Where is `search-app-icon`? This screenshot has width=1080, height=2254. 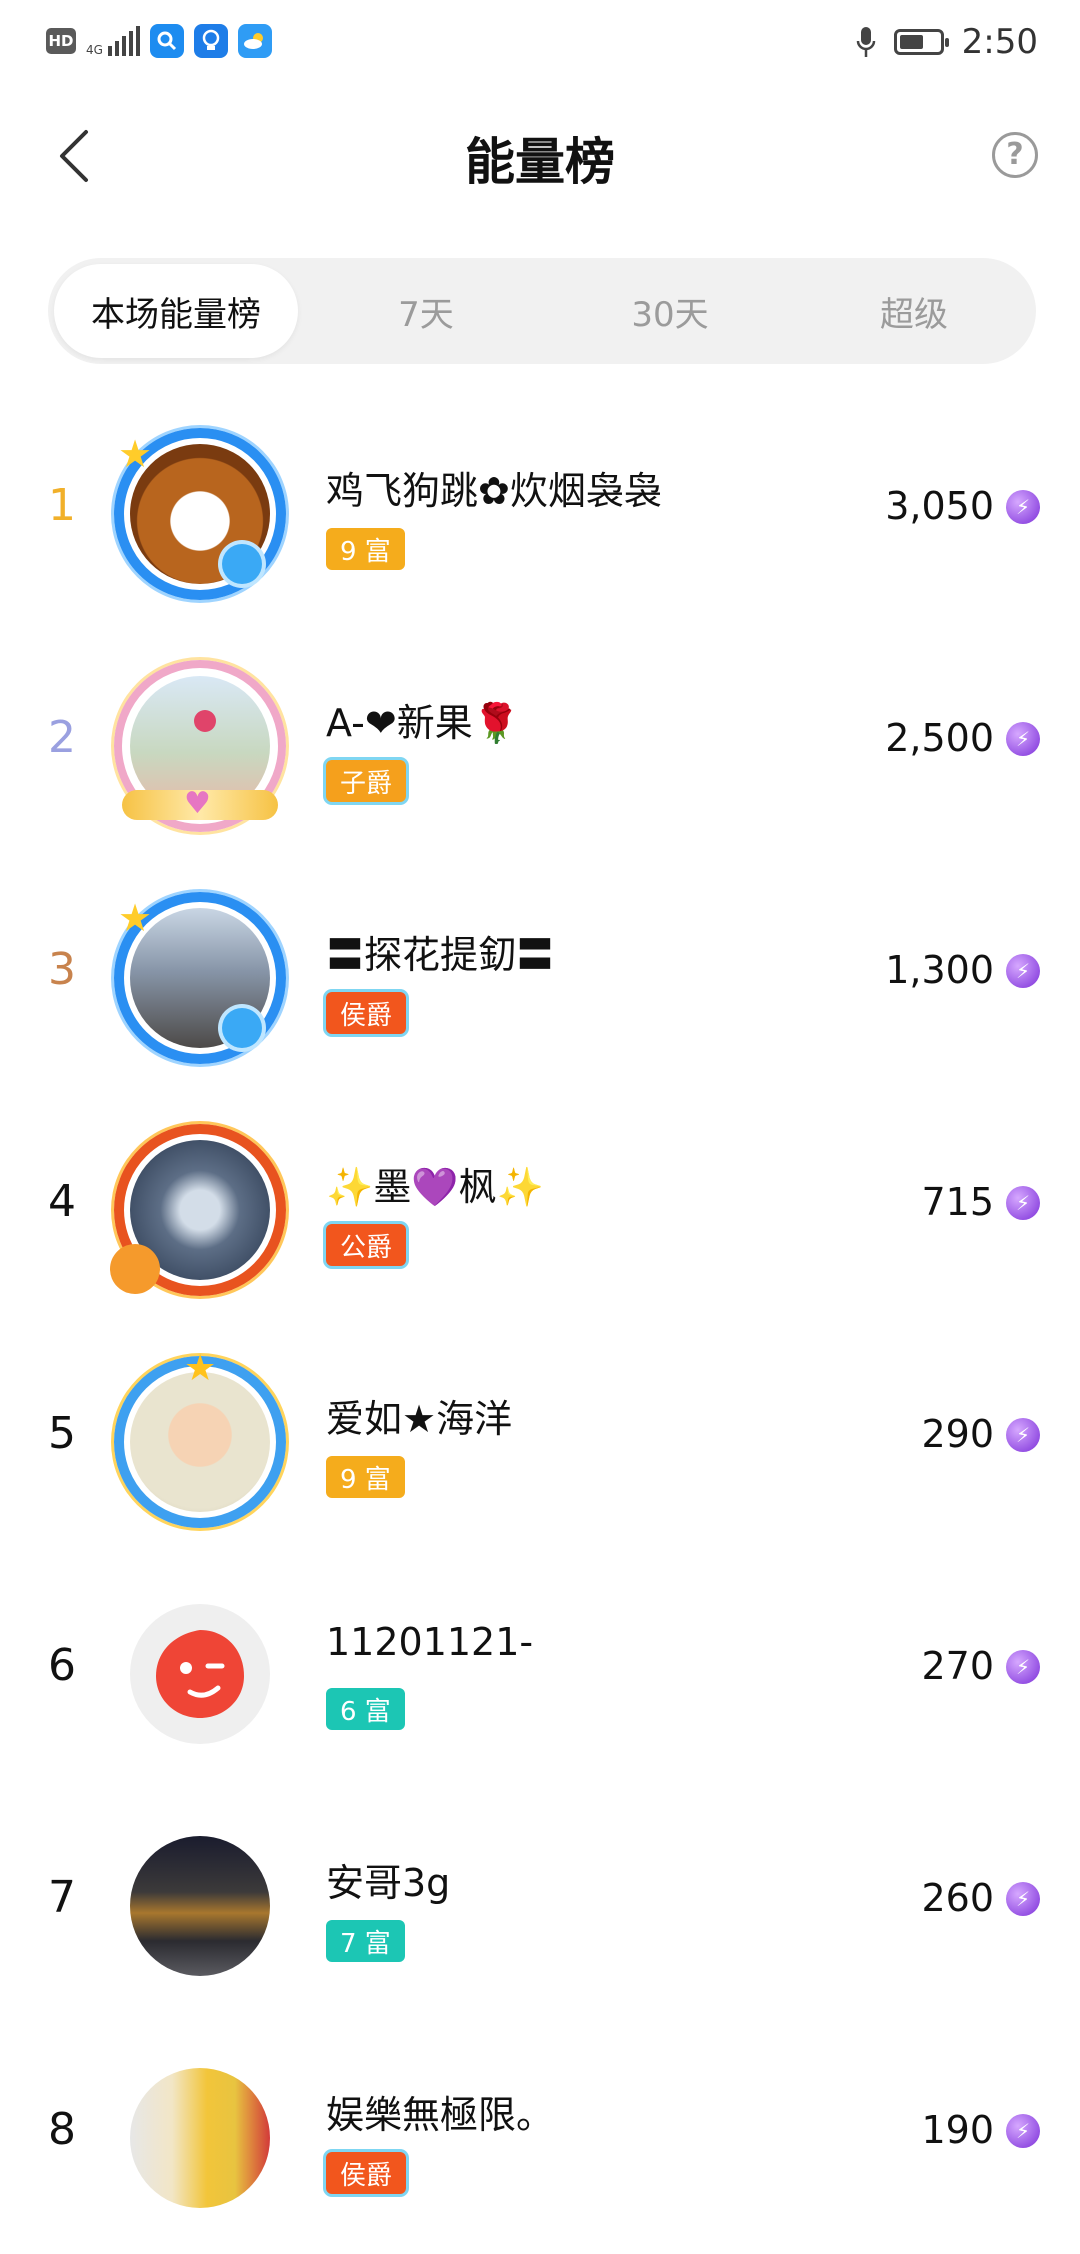 search-app-icon is located at coordinates (166, 41).